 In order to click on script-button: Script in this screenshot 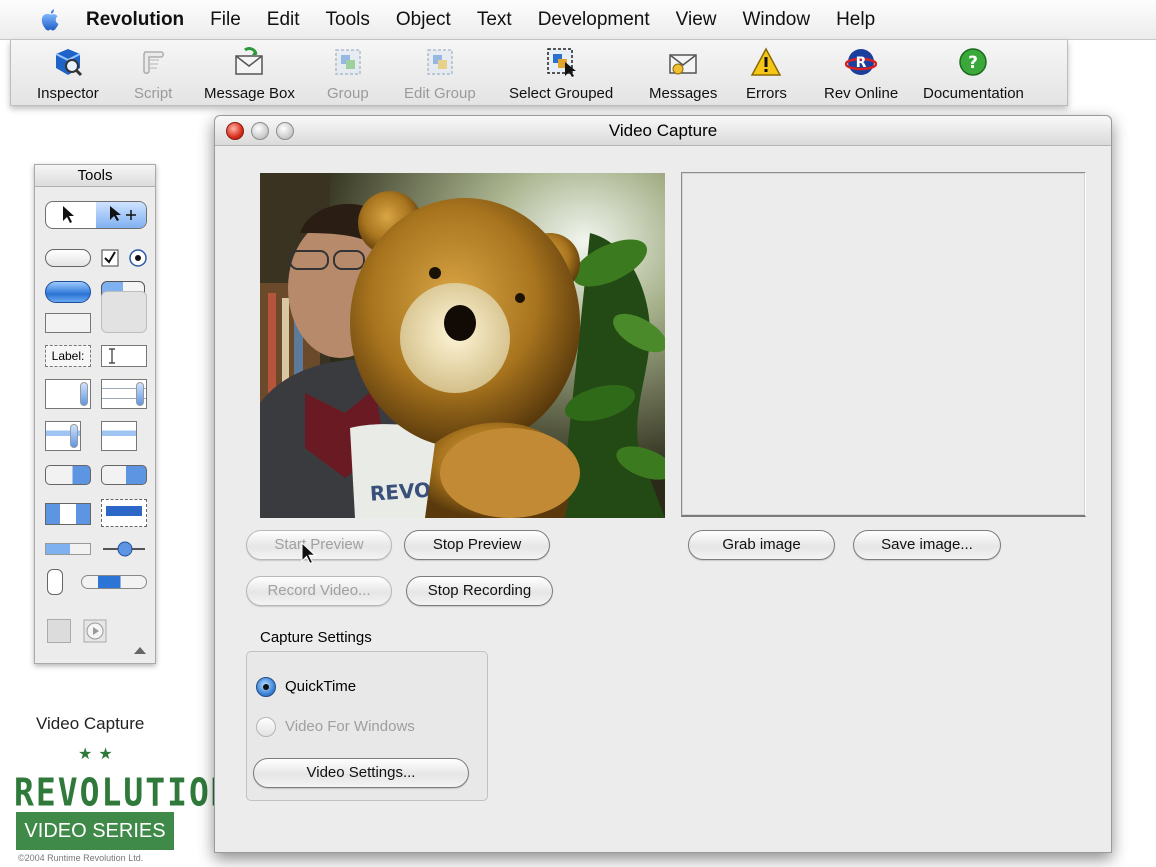, I will do `click(153, 74)`.